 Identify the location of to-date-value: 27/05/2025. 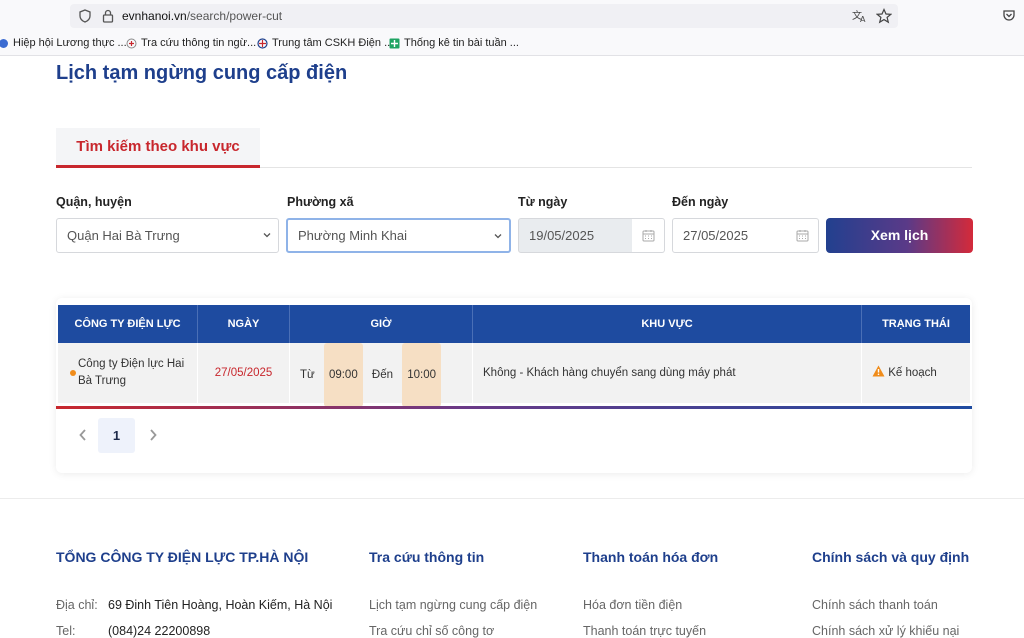
(716, 235).